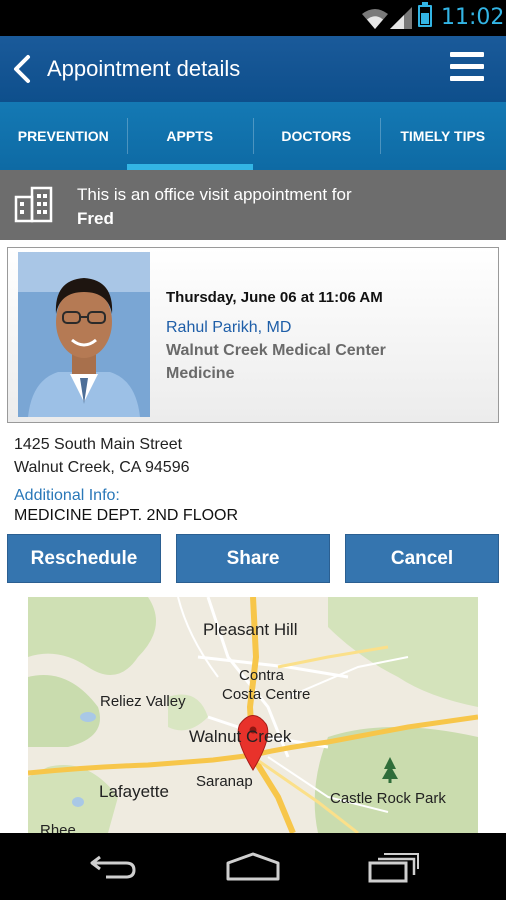 The width and height of the screenshot is (506, 900). Describe the element at coordinates (22, 69) in the screenshot. I see `back-arrow-icon` at that location.